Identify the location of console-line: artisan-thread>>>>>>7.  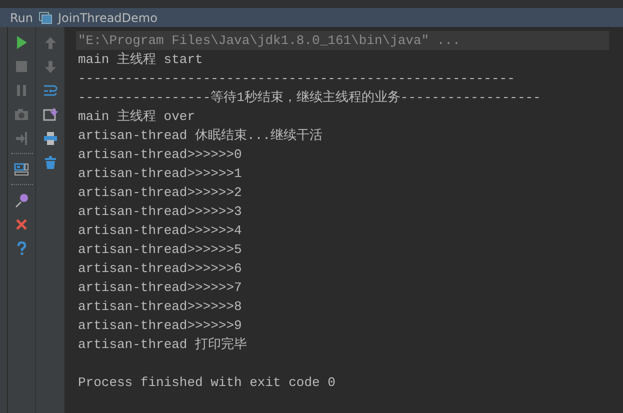
(160, 288).